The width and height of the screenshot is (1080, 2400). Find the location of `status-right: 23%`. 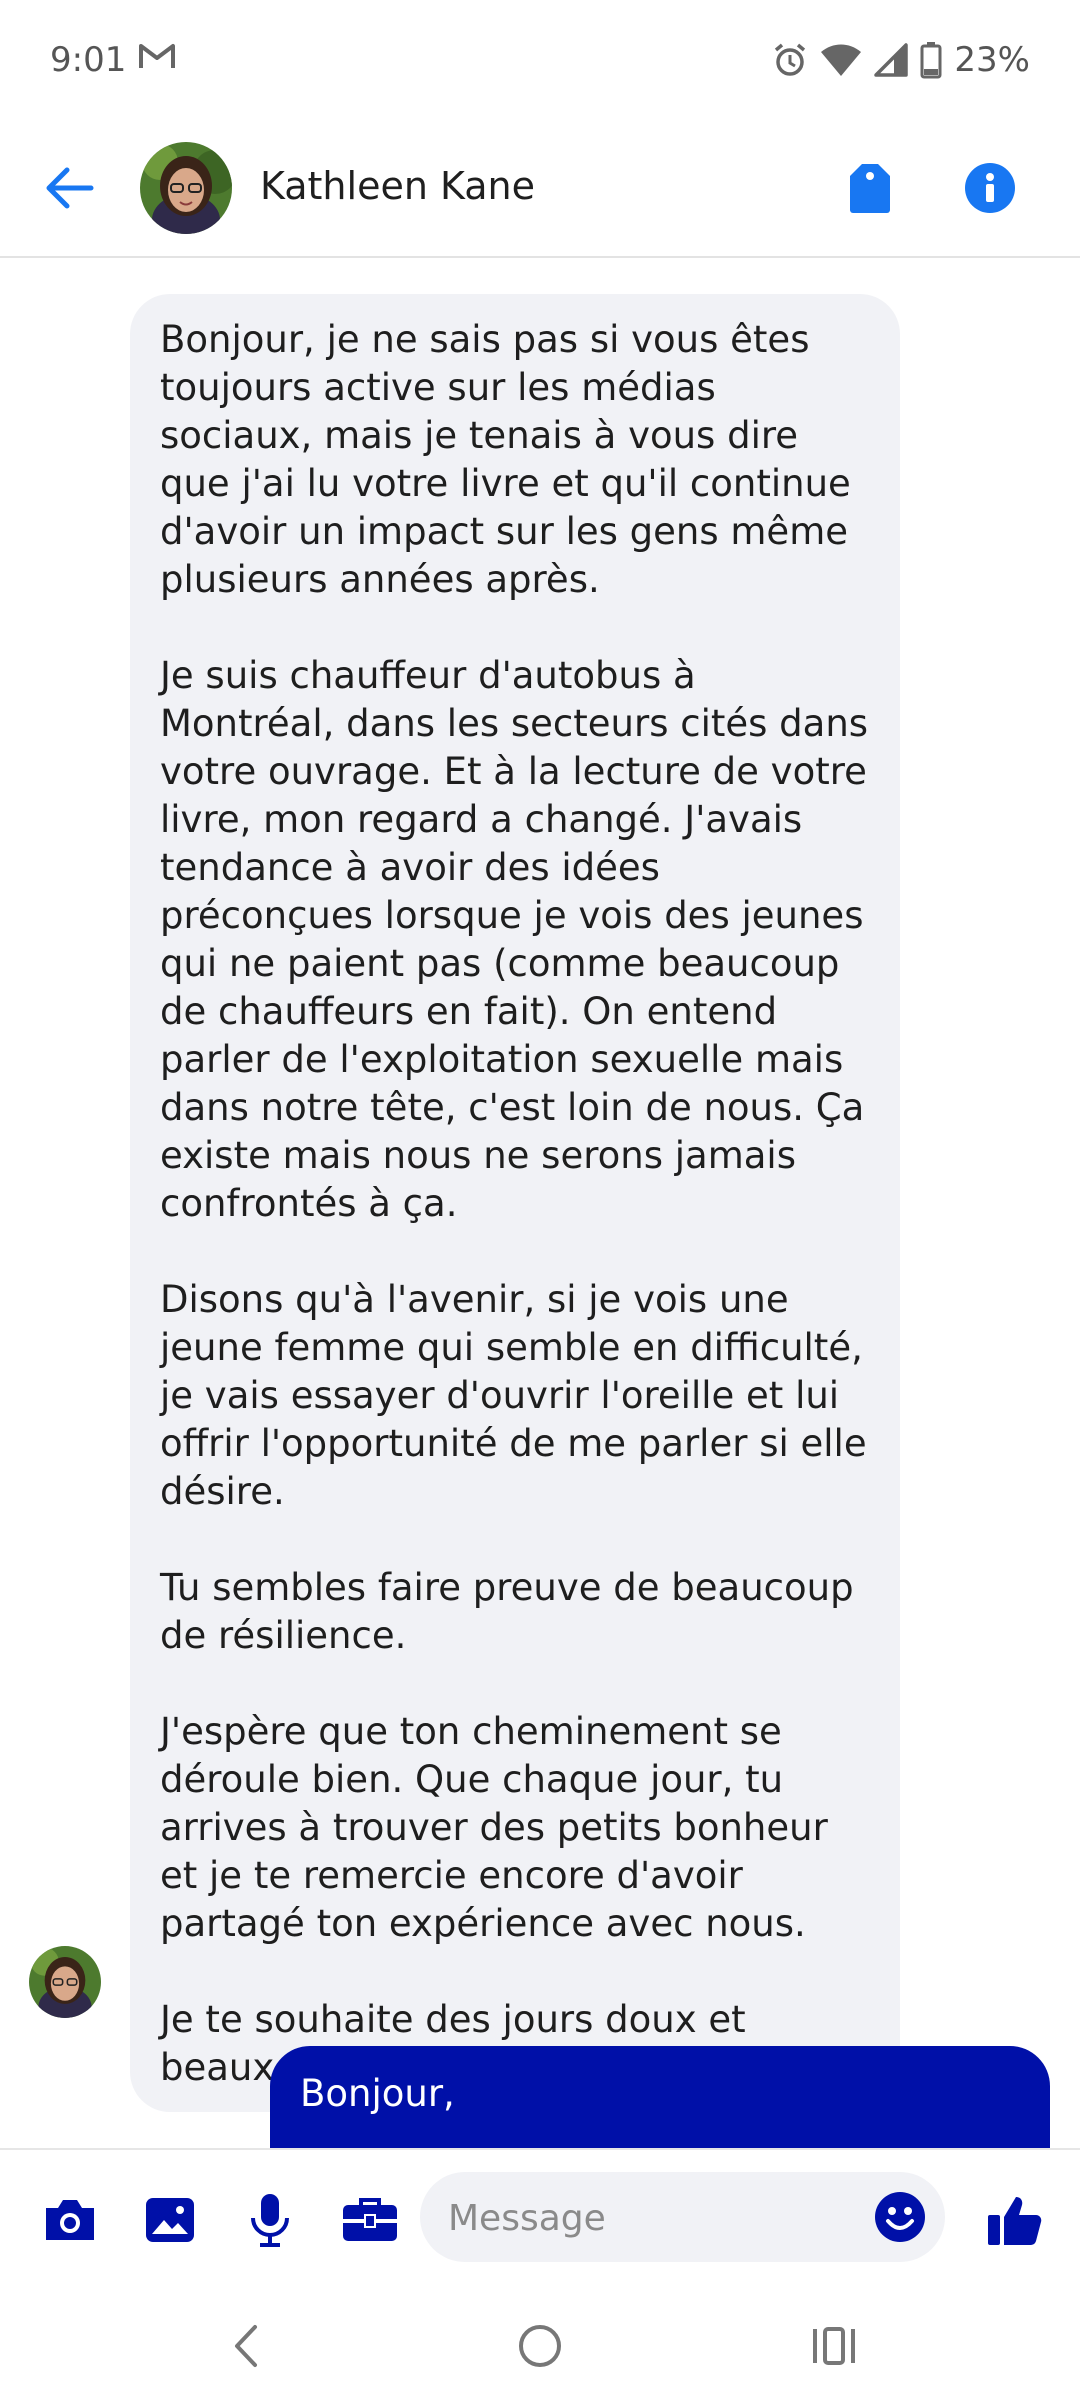

status-right: 23% is located at coordinates (901, 60).